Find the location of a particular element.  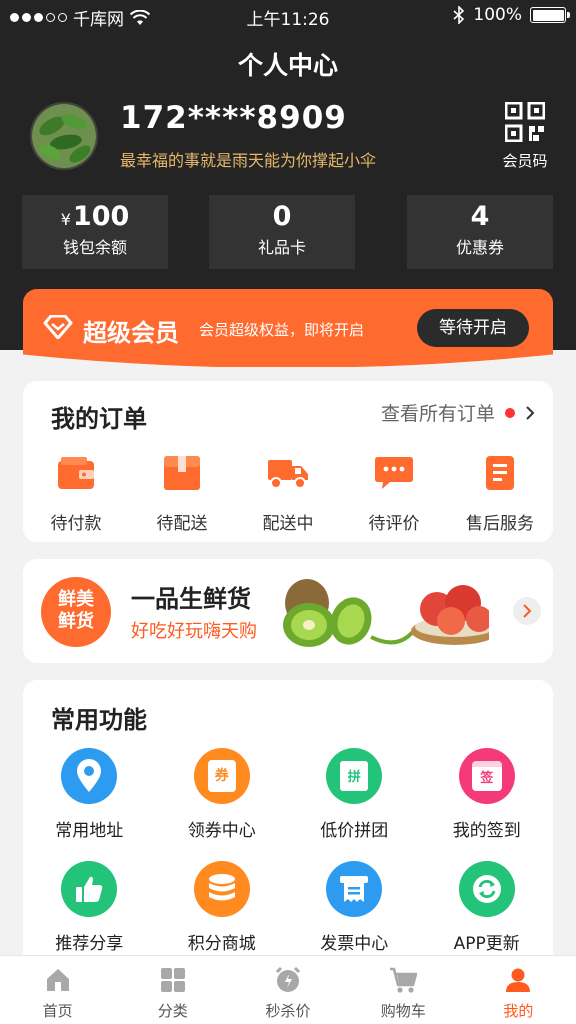

thumbs-up-icon is located at coordinates (89, 889).